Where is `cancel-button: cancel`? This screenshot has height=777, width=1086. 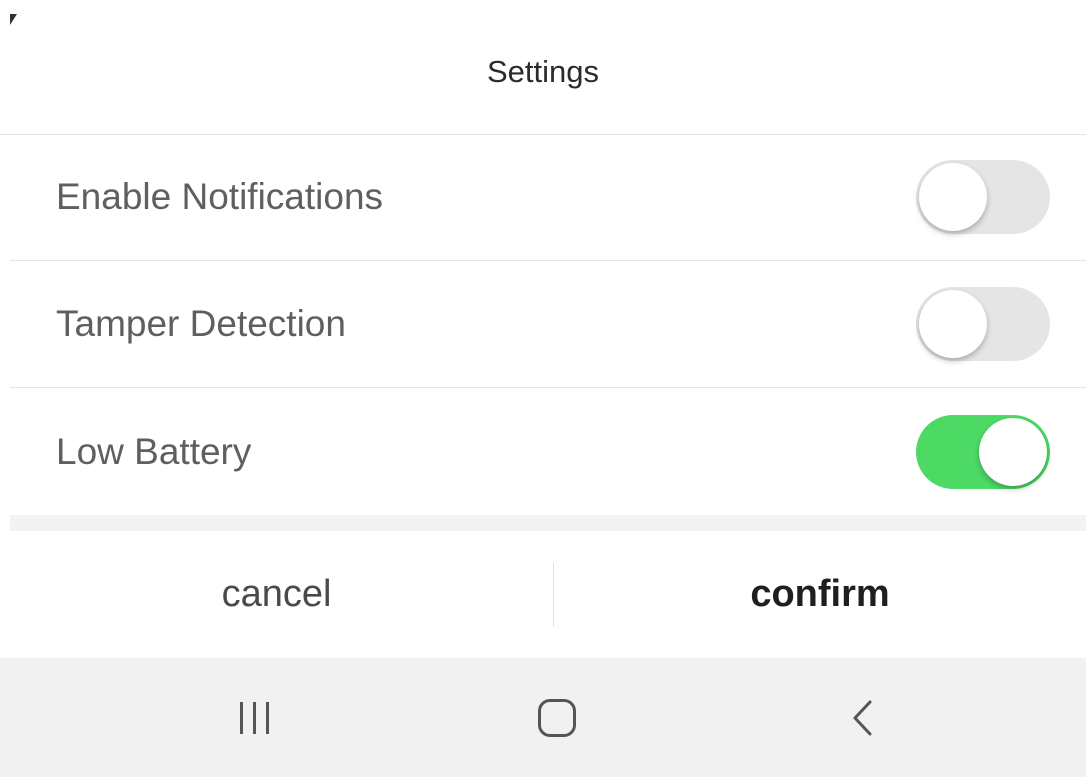 cancel-button: cancel is located at coordinates (276, 594).